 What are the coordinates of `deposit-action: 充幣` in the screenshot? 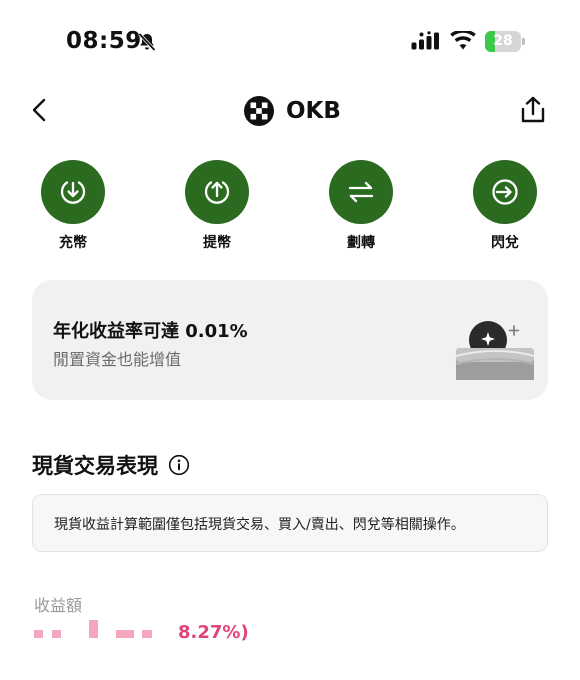 It's located at (73, 206).